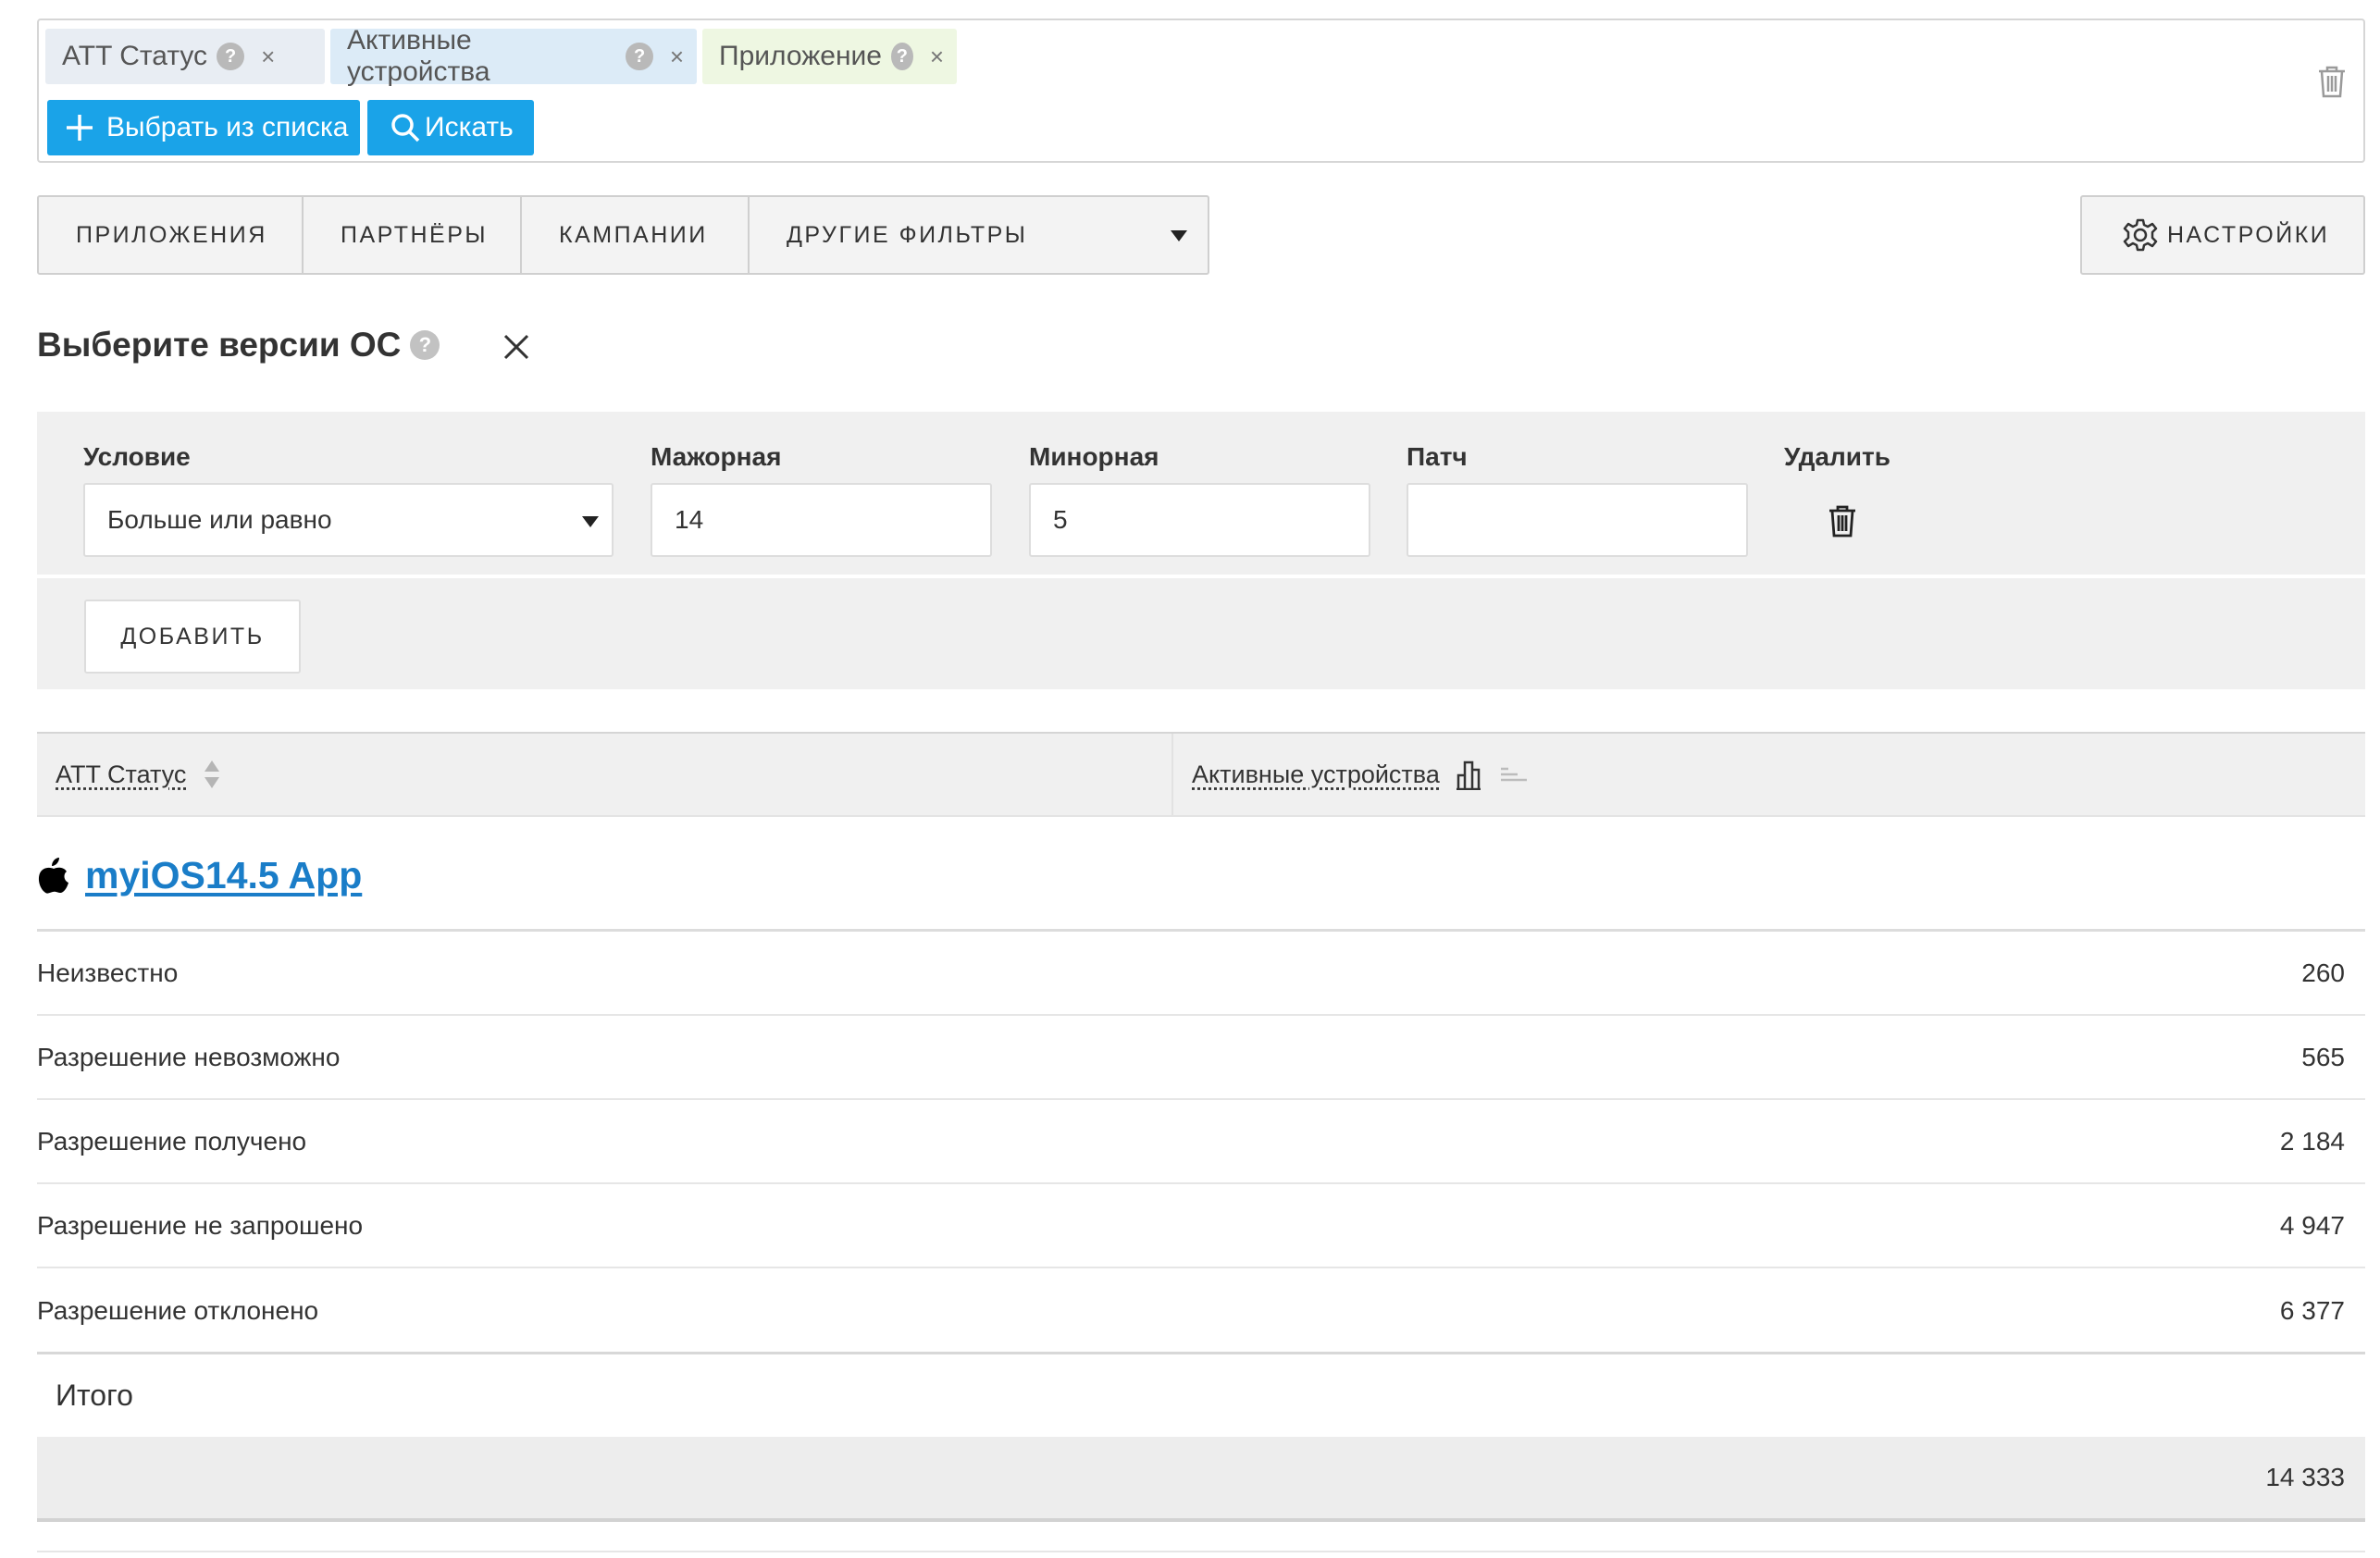  What do you see at coordinates (1437, 456) in the screenshot?
I see `patch-label: Патч` at bounding box center [1437, 456].